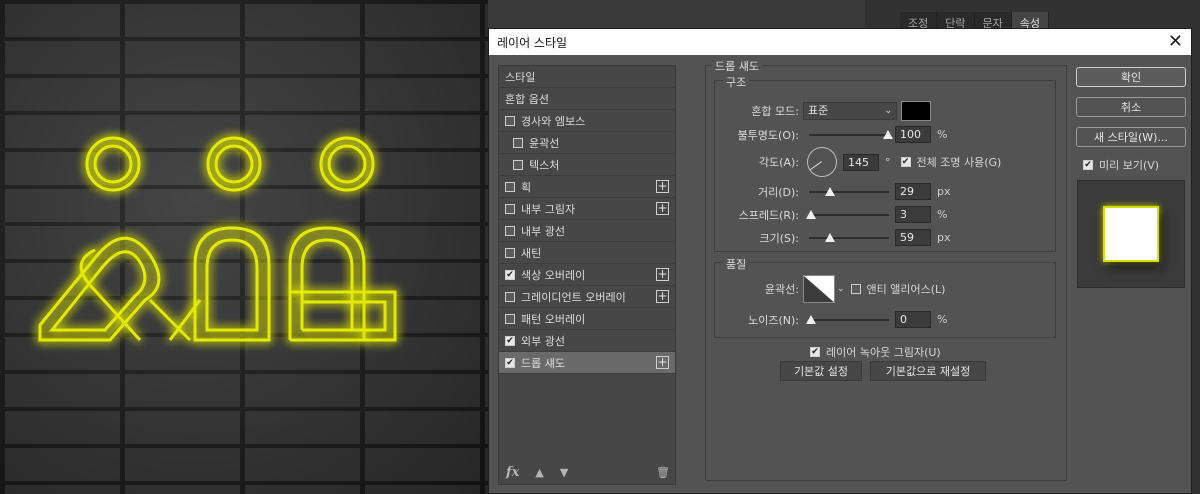  Describe the element at coordinates (855, 289) in the screenshot. I see `antialias-checkbox` at that location.